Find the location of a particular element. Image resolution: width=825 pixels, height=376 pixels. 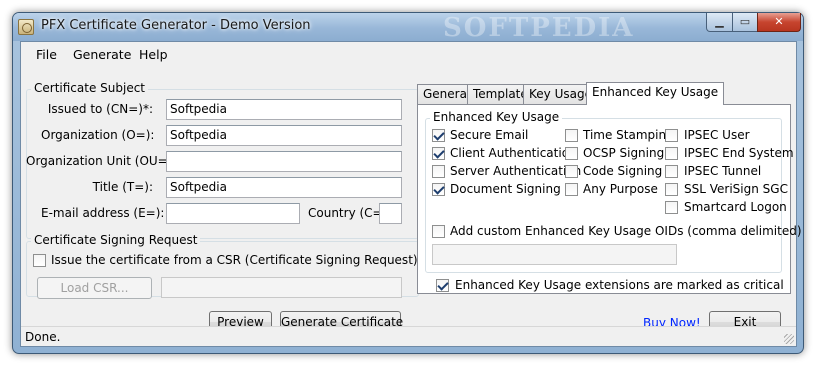

org-unit-label: Organization Unit (OU=): is located at coordinates (101, 161).